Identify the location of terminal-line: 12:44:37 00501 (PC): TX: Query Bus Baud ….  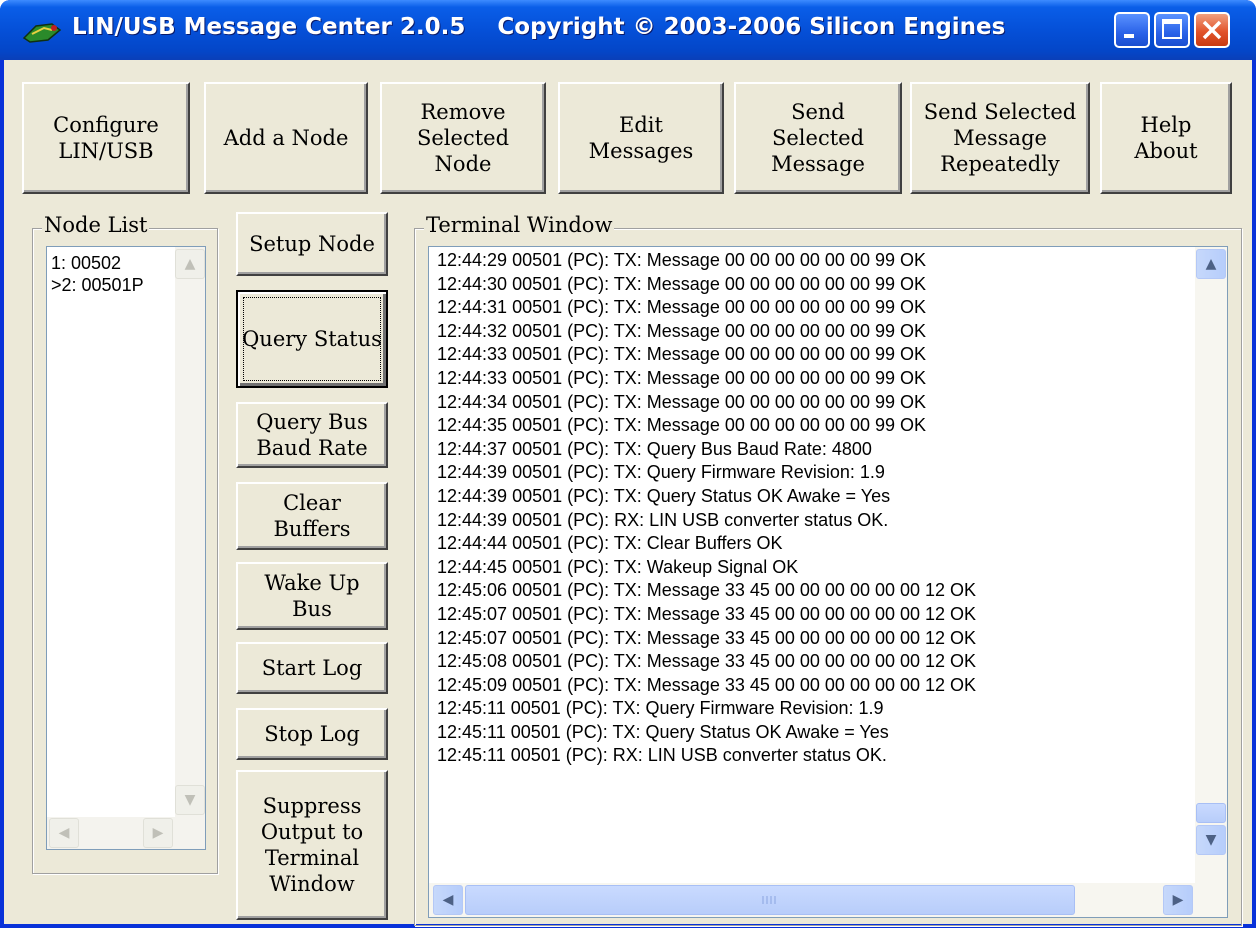
(654, 448).